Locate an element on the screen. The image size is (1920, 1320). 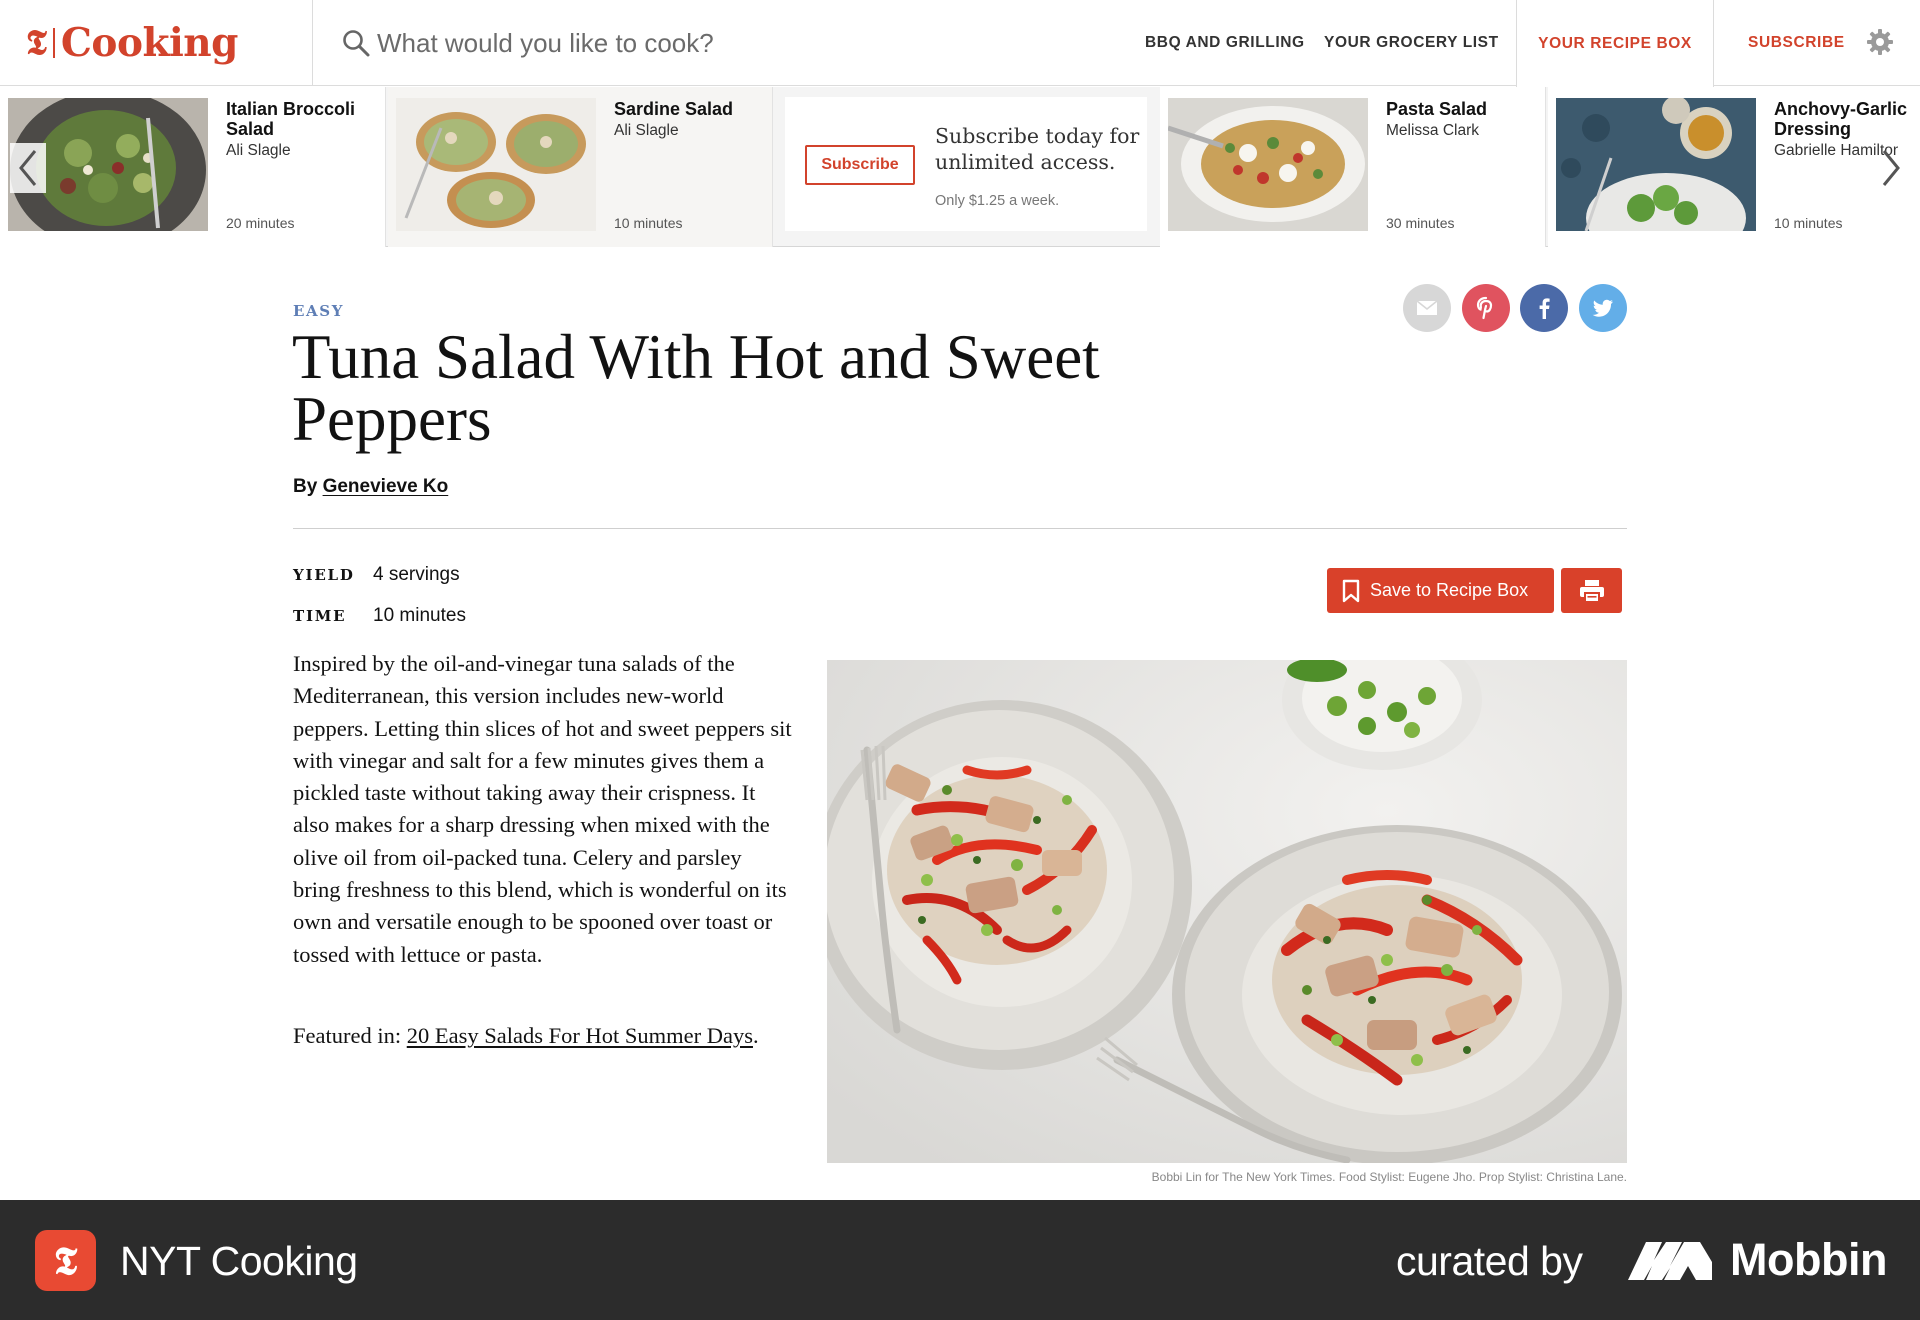
byline-prefix: By is located at coordinates (305, 486).